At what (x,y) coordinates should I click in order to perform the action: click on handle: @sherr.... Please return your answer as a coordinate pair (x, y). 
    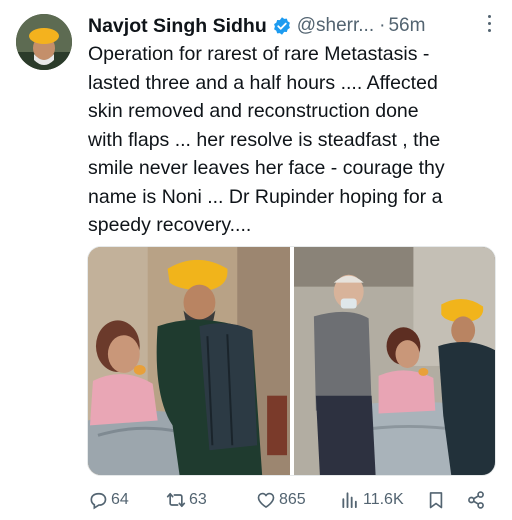
    Looking at the image, I should click on (335, 26).